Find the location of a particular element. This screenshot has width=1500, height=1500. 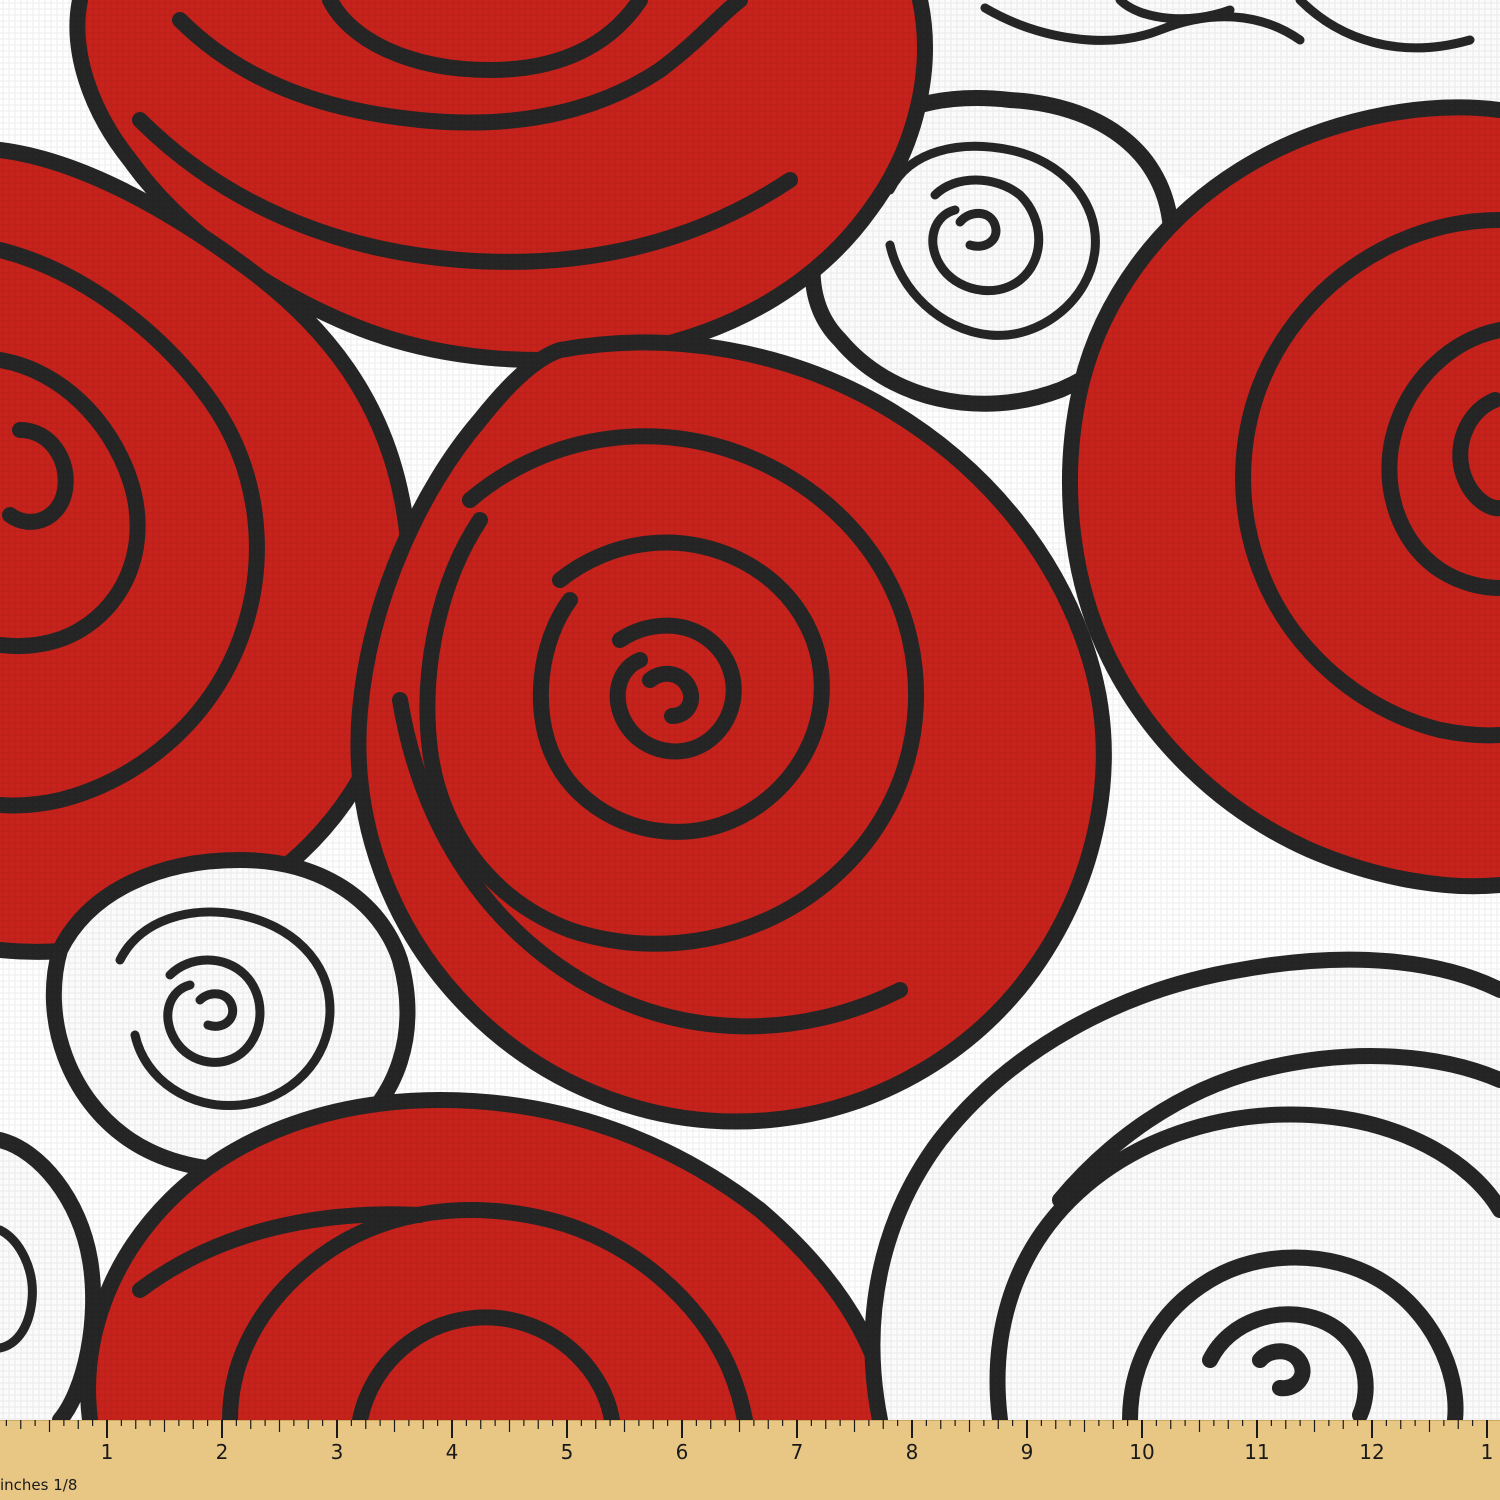

ruler-wood-surface is located at coordinates (750, 1460).